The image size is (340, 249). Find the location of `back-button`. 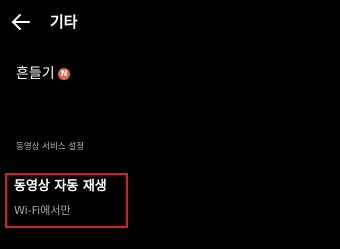

back-button is located at coordinates (21, 22).